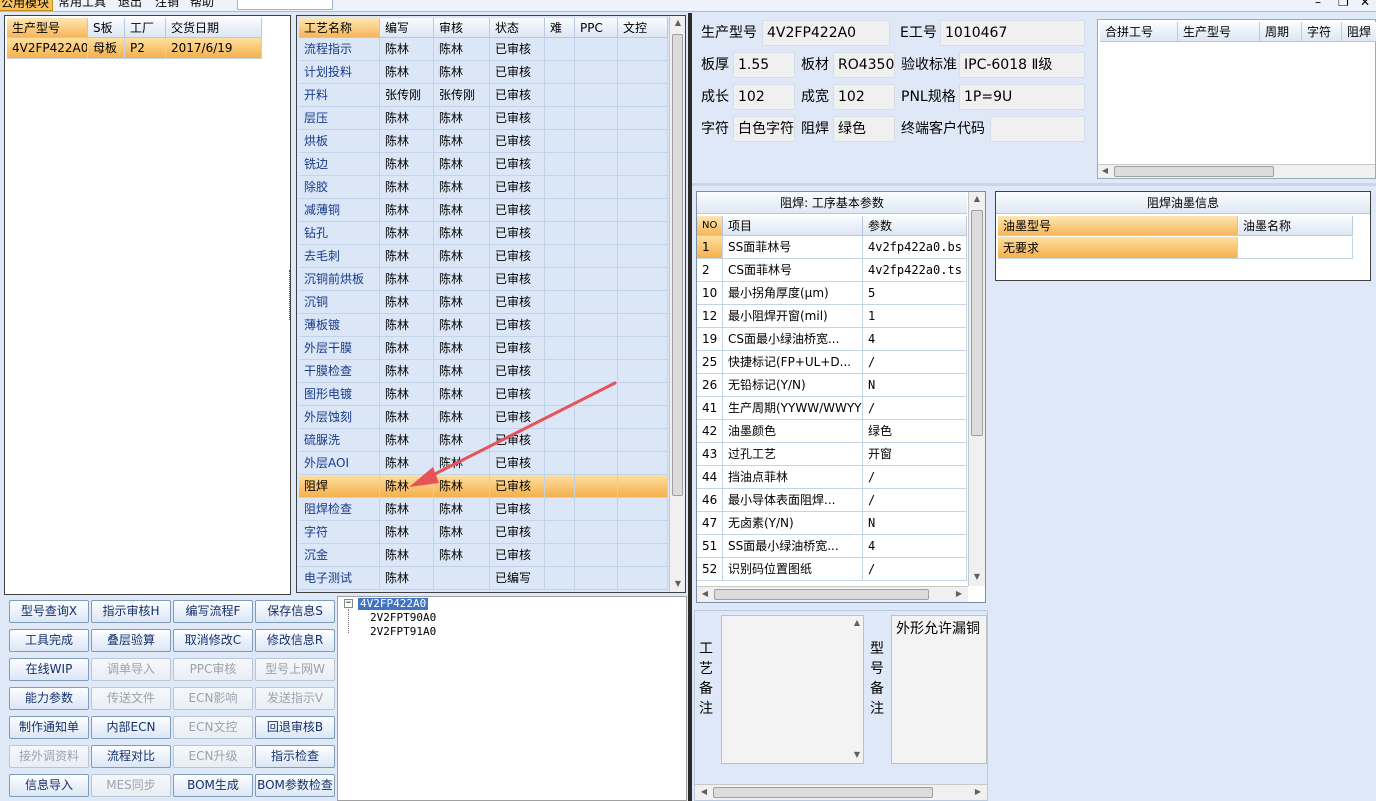  I want to click on params-cell: 44, so click(710, 477).